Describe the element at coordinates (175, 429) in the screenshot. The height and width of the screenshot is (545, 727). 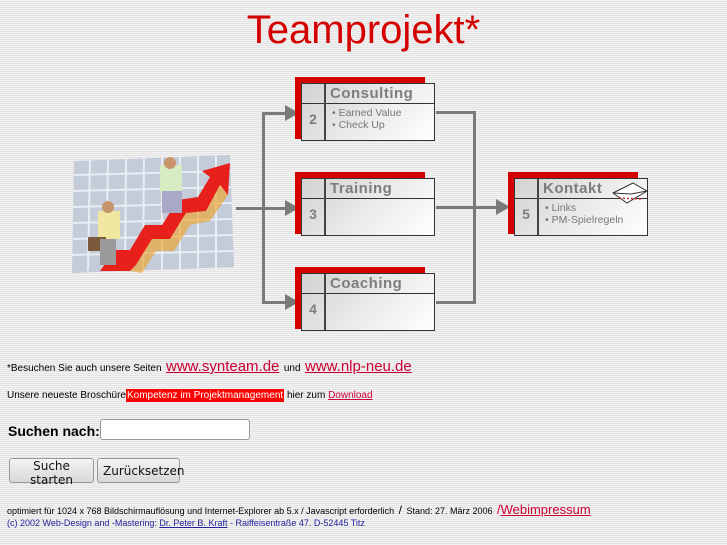
I see `search-input` at that location.